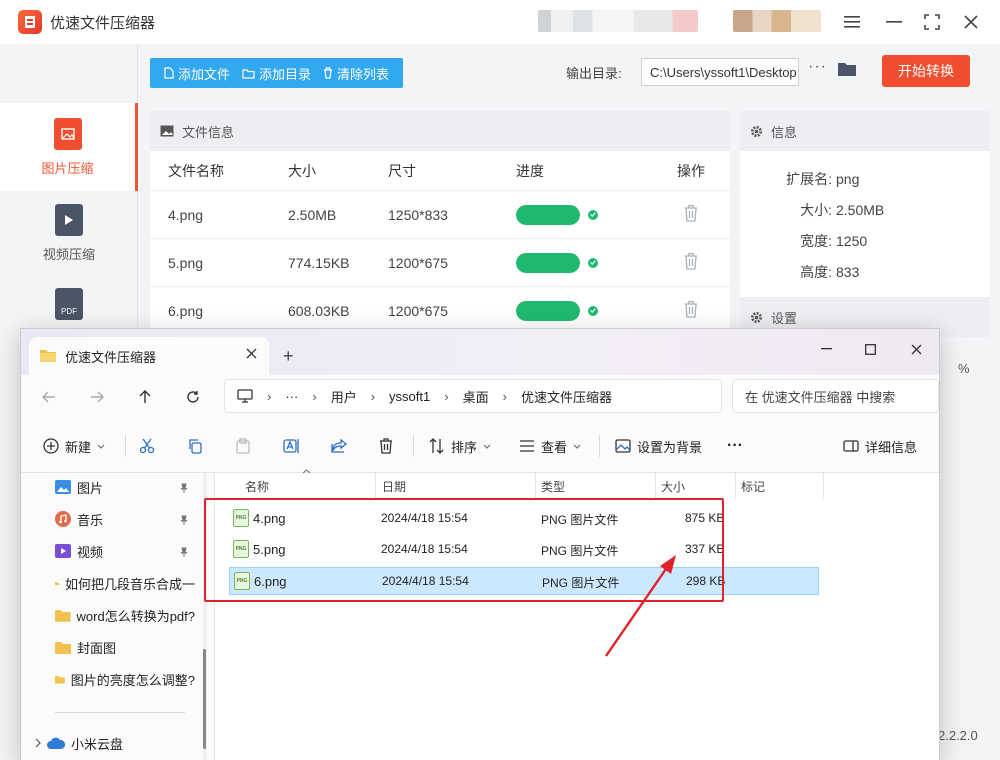 Image resolution: width=1000 pixels, height=760 pixels. Describe the element at coordinates (145, 397) in the screenshot. I see `up-arrow-icon` at that location.